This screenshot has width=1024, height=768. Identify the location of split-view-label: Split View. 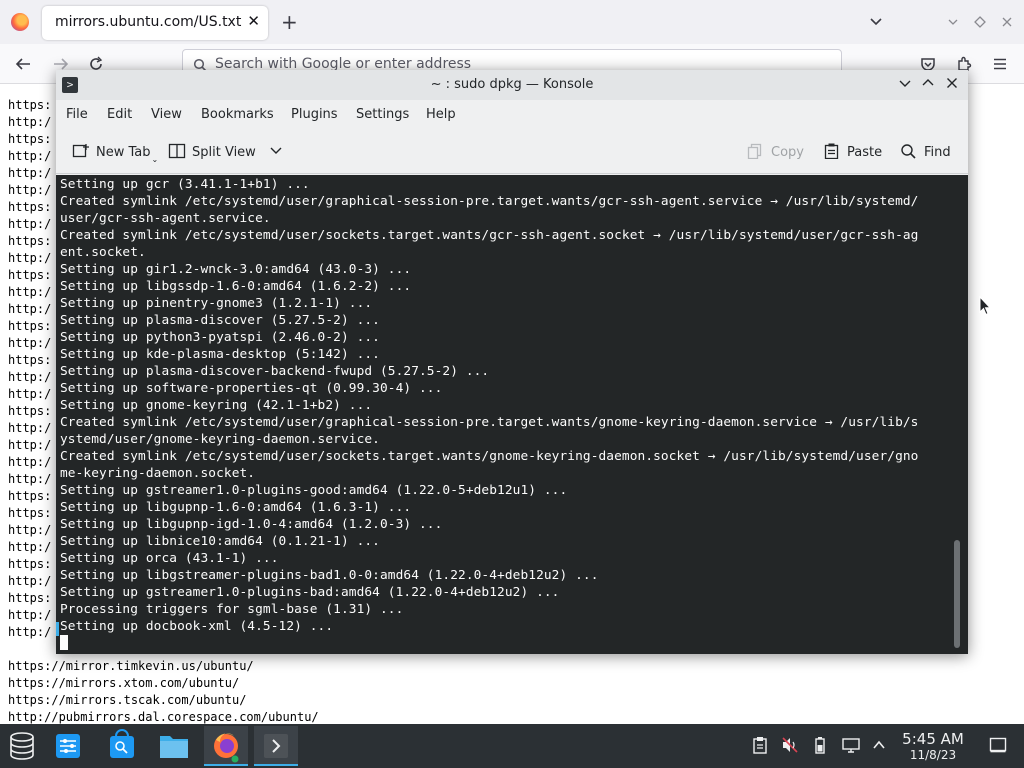
(224, 152).